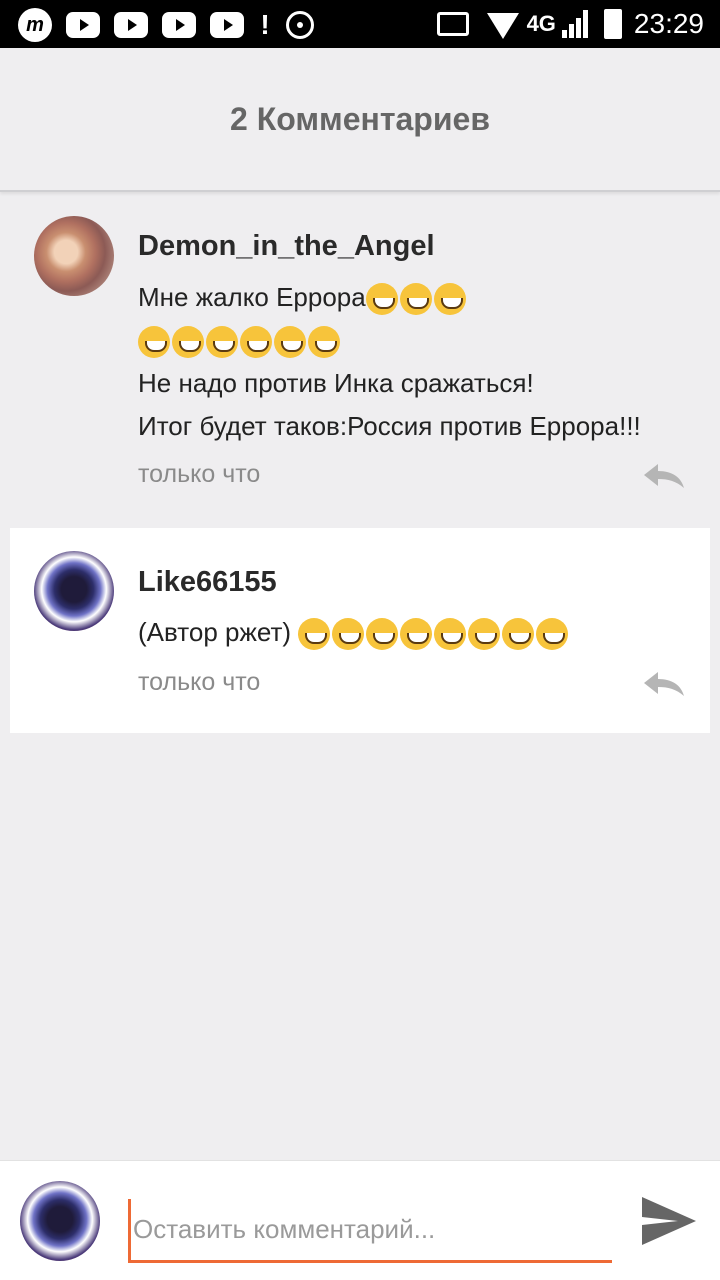 This screenshot has height=1280, width=720. What do you see at coordinates (60, 1221) in the screenshot?
I see `current-user-avatar-icon` at bounding box center [60, 1221].